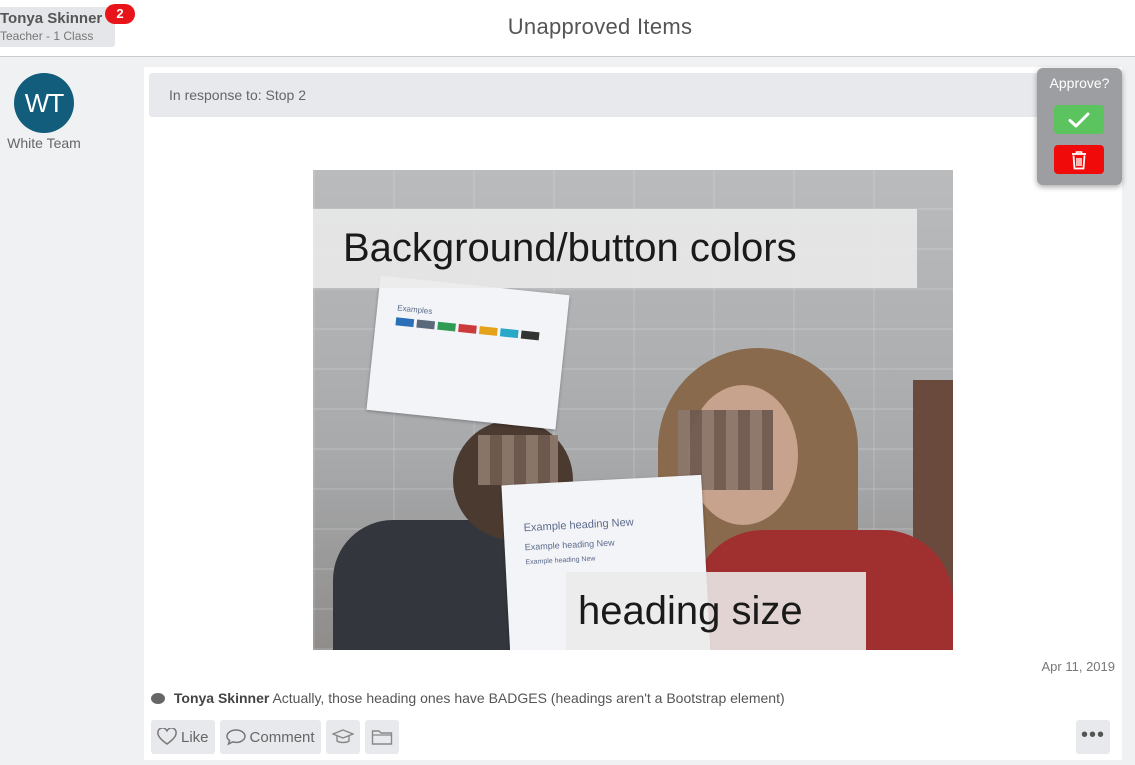  Describe the element at coordinates (414, 310) in the screenshot. I see `paper-top-heading: Examples` at that location.